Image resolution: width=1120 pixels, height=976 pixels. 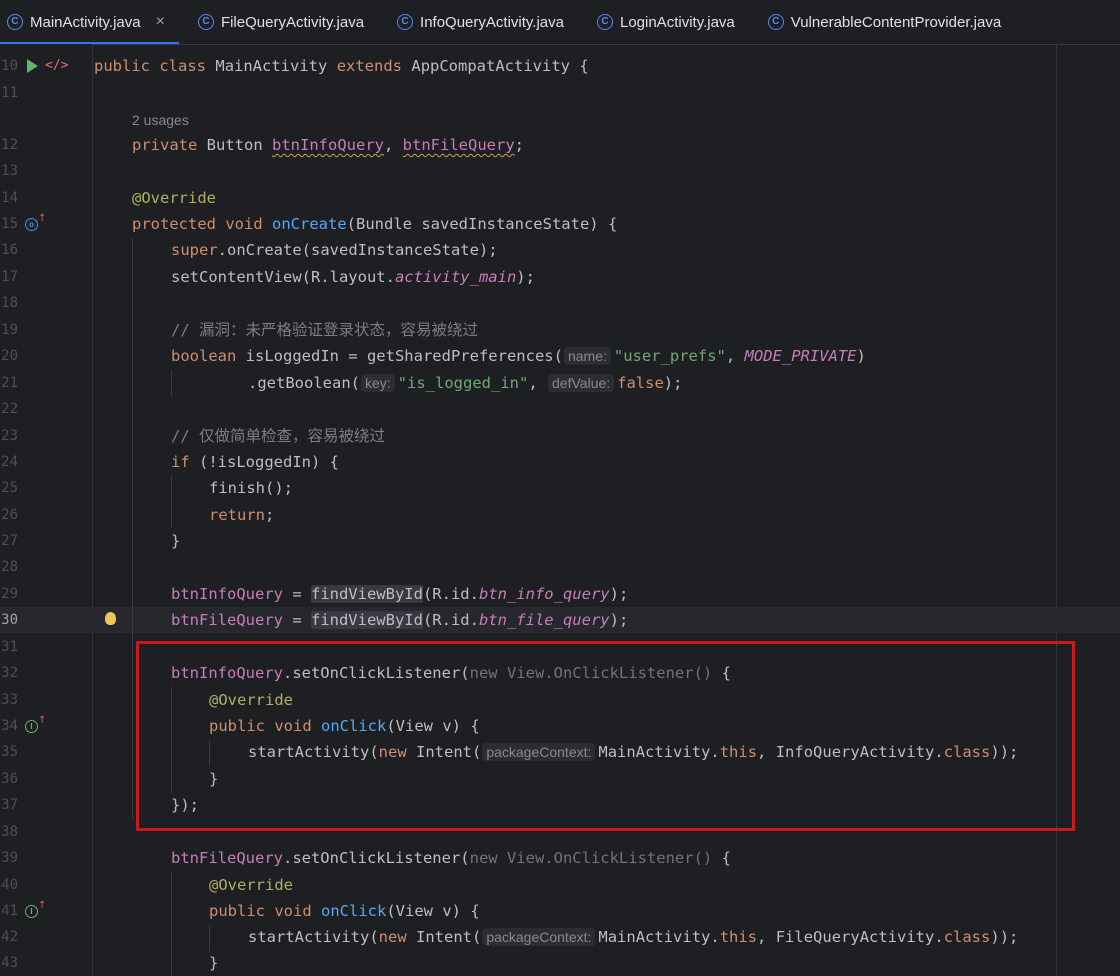 I want to click on line-number: 38, so click(x=9, y=832).